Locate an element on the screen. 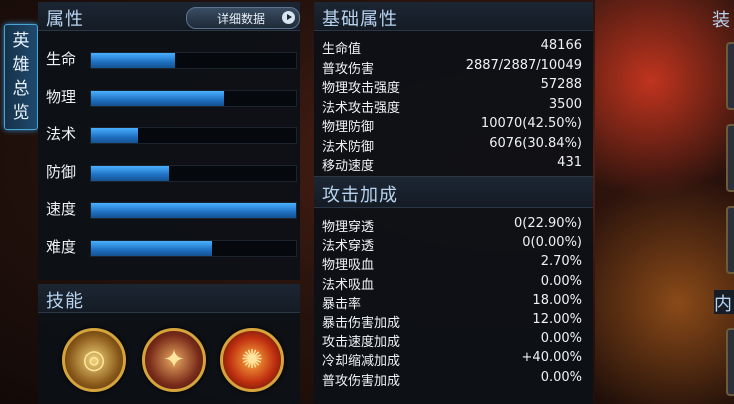 The height and width of the screenshot is (404, 734). stat-row: 生命值 48166 is located at coordinates (456, 47).